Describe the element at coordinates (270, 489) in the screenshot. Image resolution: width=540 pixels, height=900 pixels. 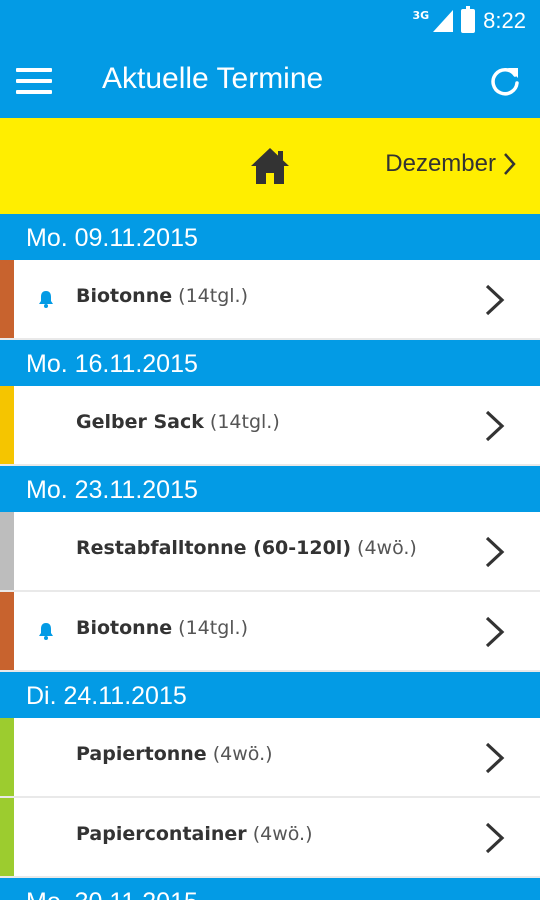
I see `date-header: Mo. 23.11.2015` at that location.